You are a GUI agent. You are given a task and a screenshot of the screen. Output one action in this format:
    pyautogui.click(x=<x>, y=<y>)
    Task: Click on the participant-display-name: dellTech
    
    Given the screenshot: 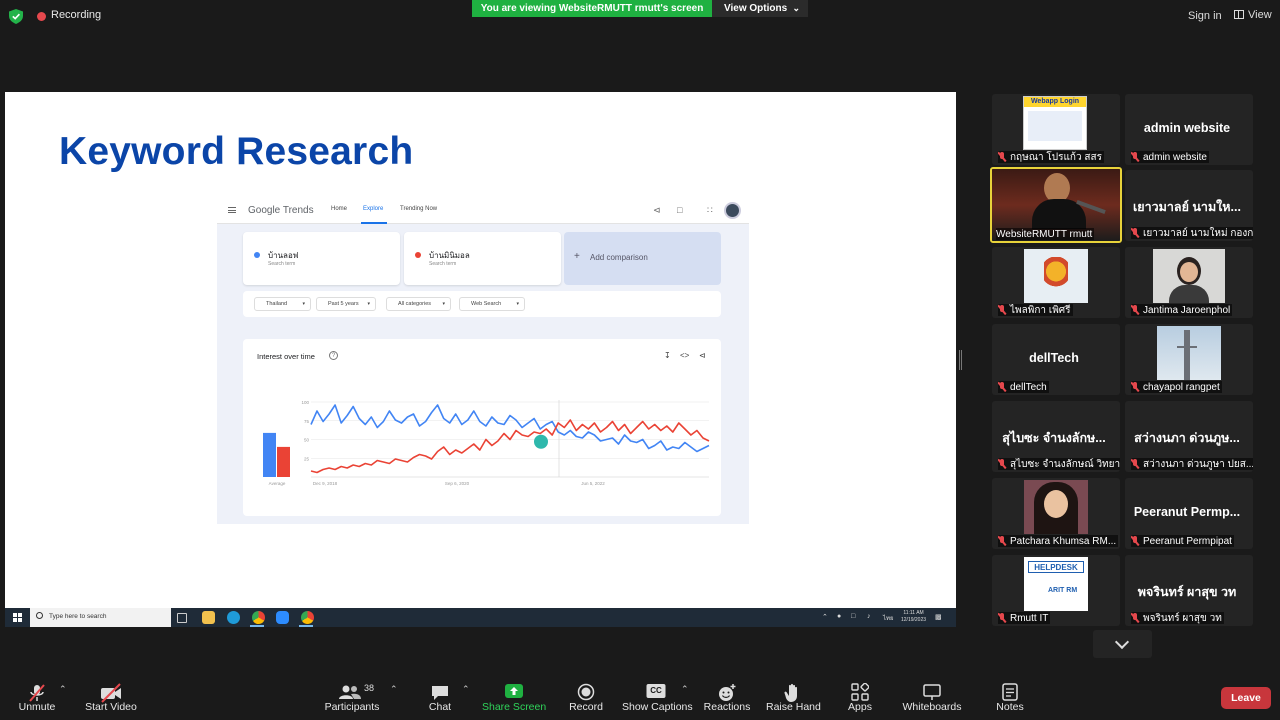 What is the action you would take?
    pyautogui.click(x=1054, y=358)
    